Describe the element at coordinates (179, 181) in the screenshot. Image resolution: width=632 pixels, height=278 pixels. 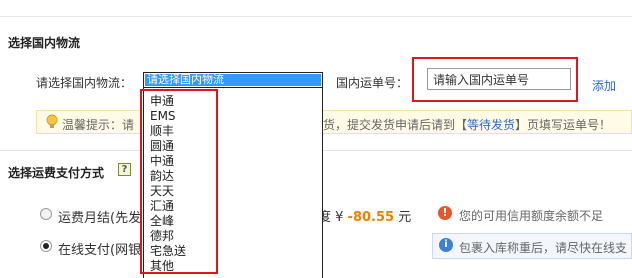
I see `highlight-box-options` at that location.